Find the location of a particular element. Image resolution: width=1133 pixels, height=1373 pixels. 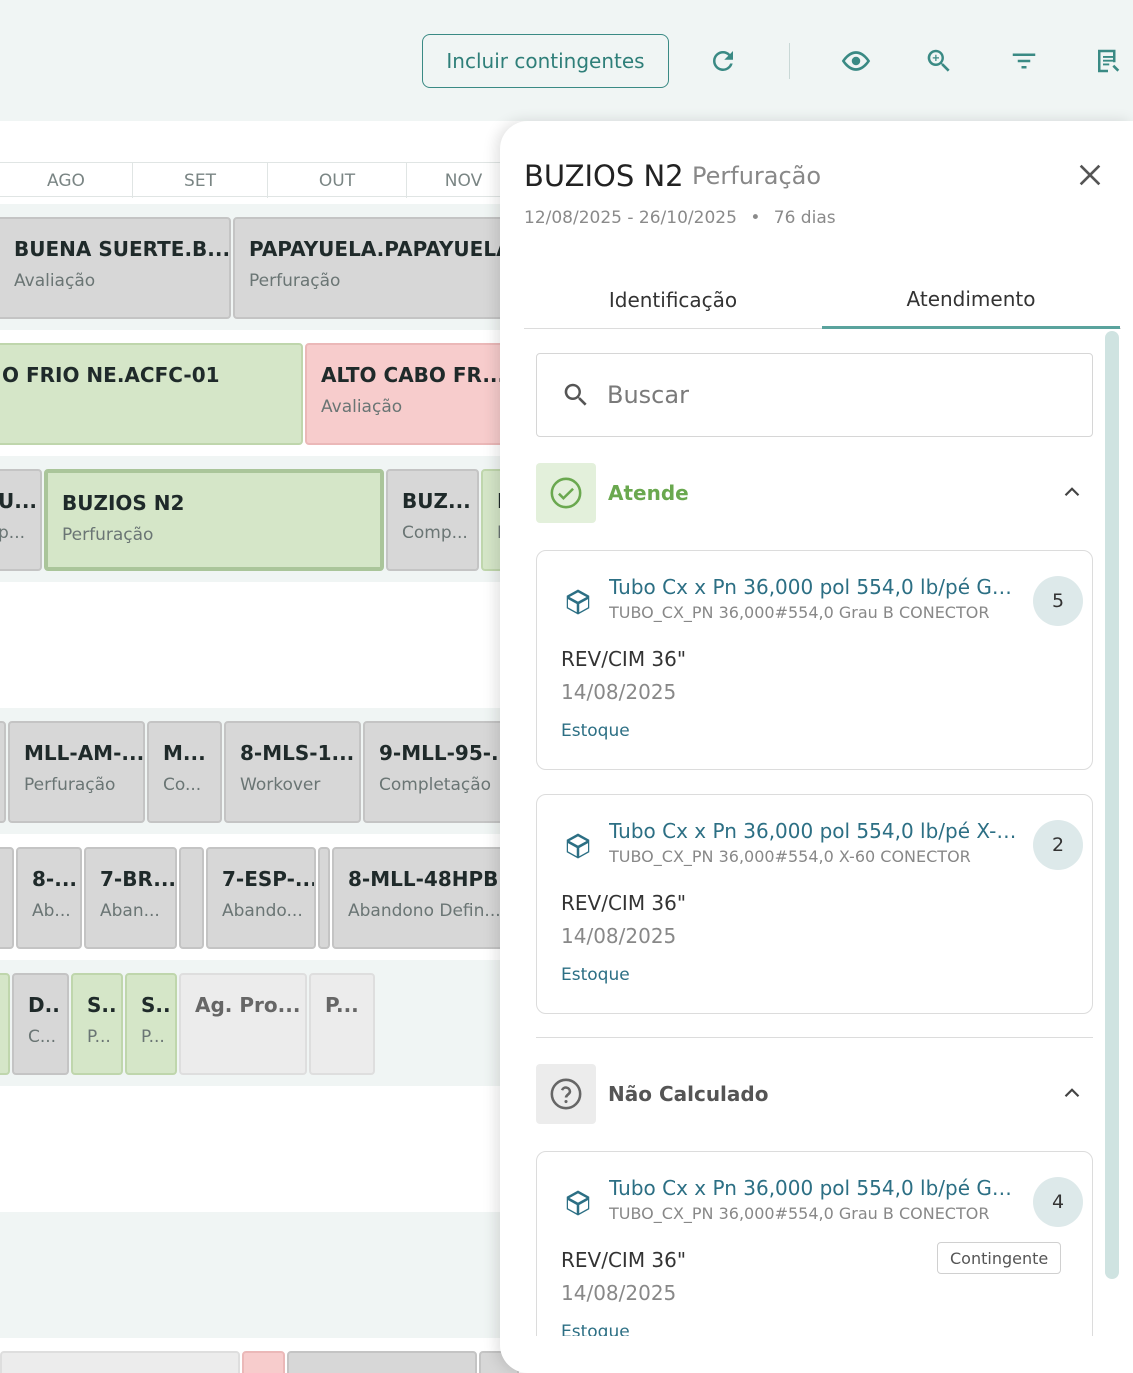

tab-atendimento: Atendimento is located at coordinates (971, 300).